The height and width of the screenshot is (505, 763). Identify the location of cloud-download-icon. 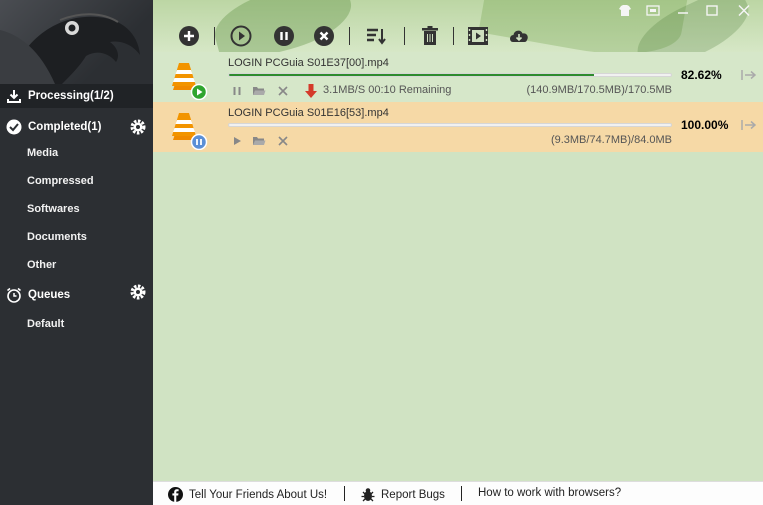
(519, 36).